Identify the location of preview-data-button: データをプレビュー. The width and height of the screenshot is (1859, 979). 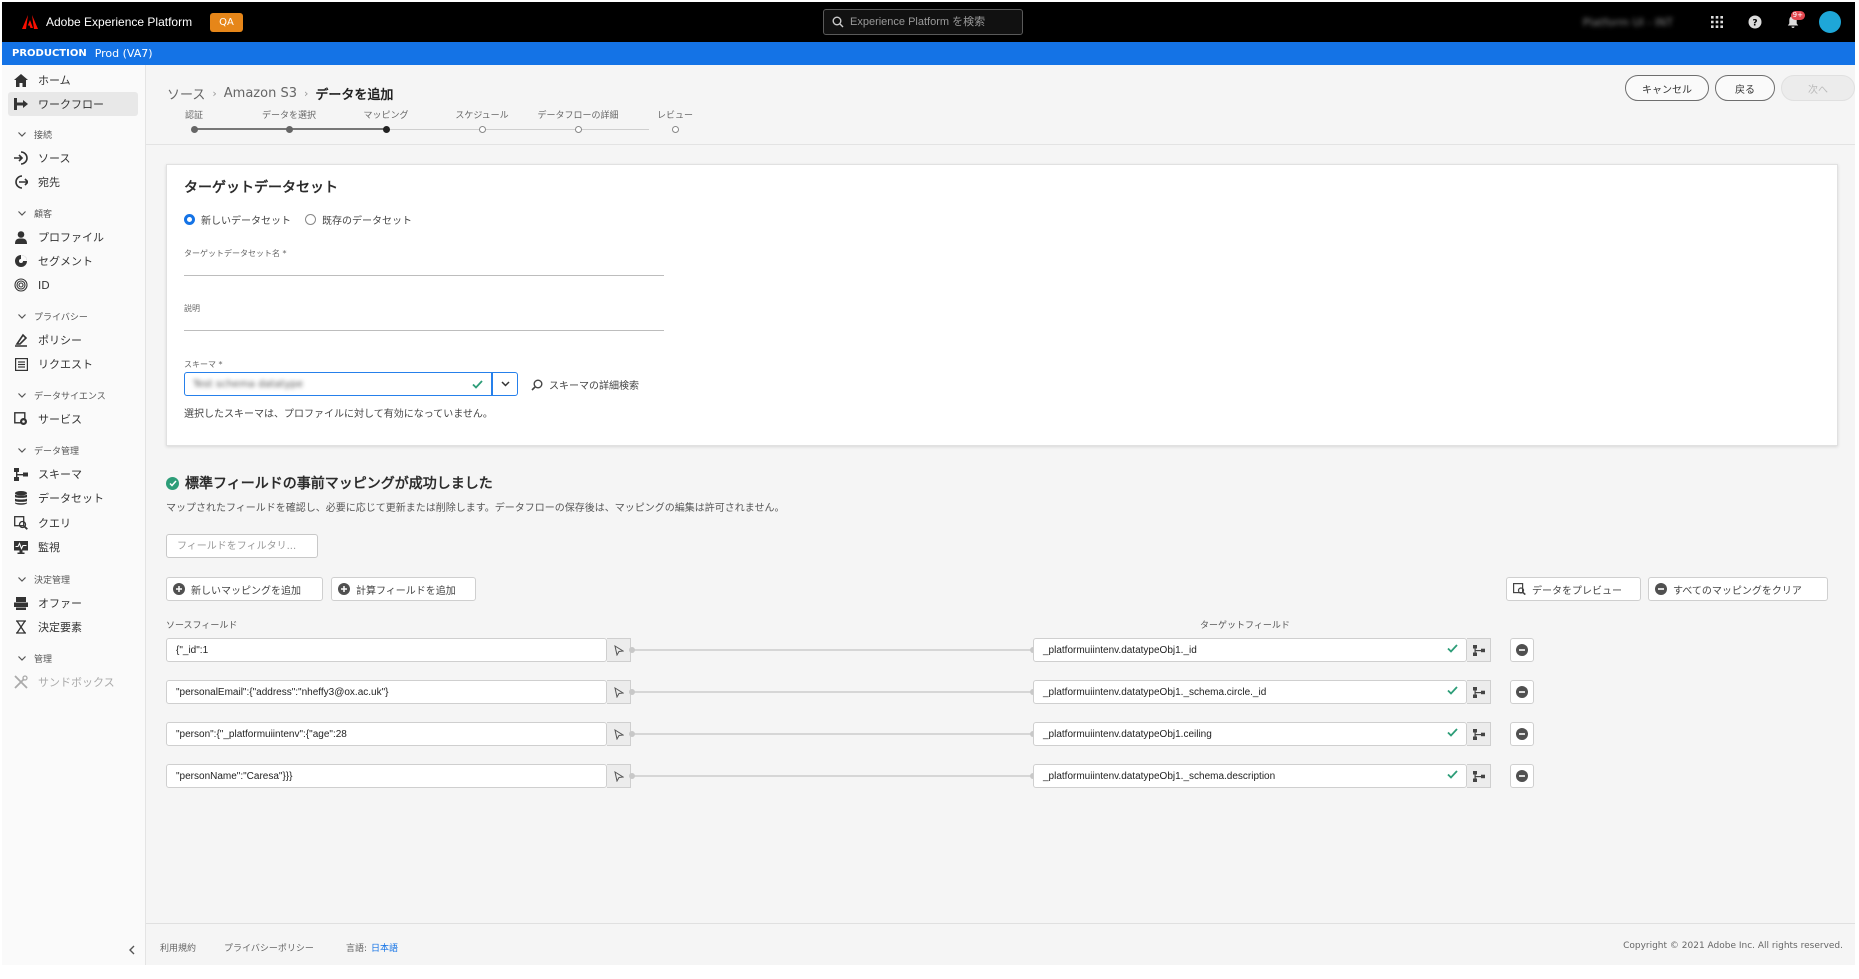
(1573, 589).